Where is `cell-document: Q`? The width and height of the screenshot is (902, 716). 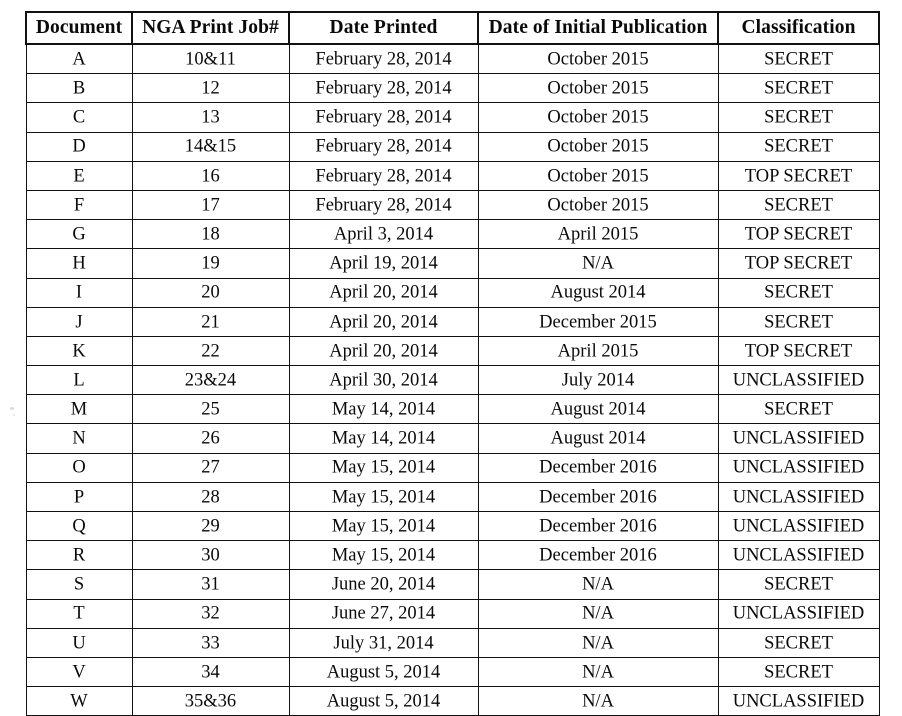
cell-document: Q is located at coordinates (79, 526).